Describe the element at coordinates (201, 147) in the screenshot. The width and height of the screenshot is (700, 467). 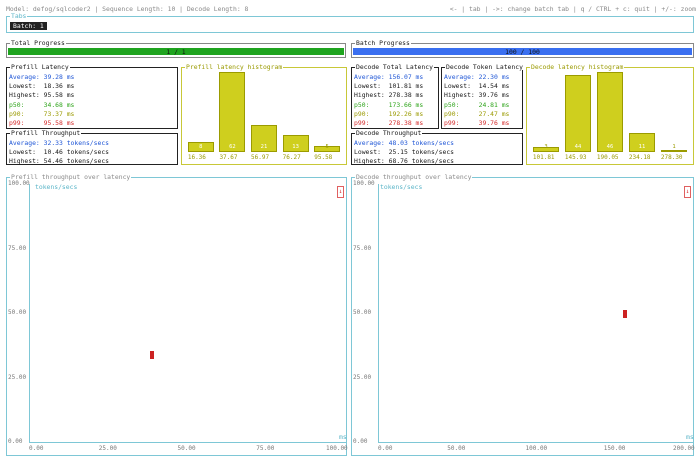
I see `prefill-histogram-bar-count: 8` at that location.